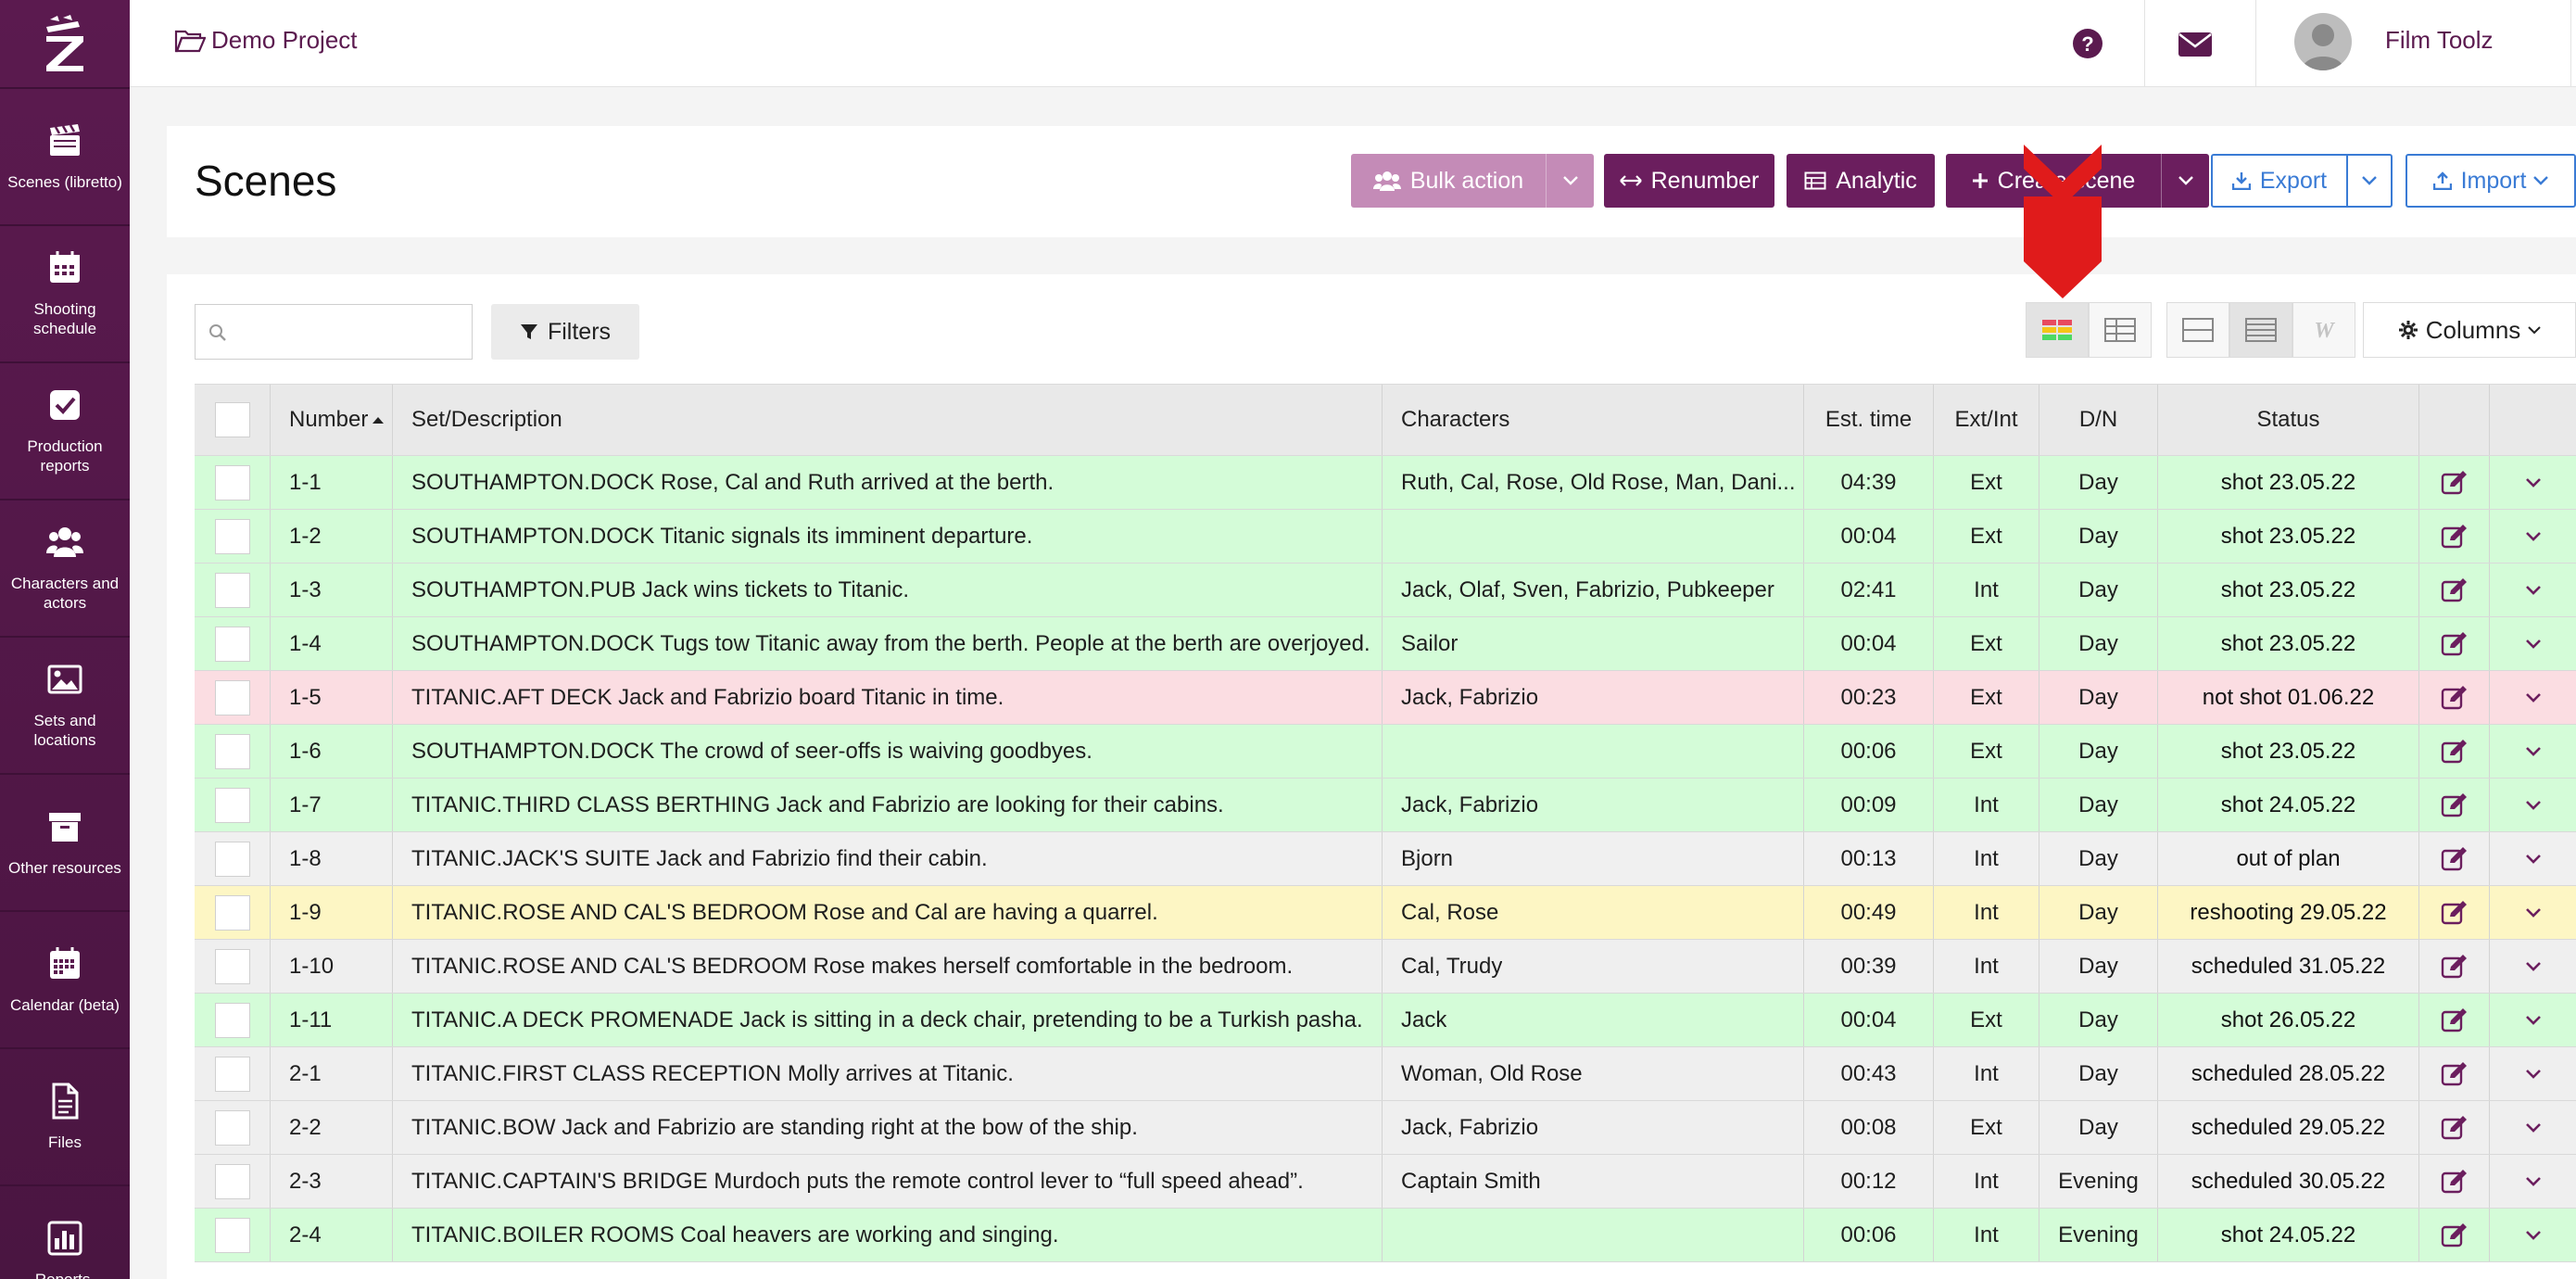 Image resolution: width=2576 pixels, height=1279 pixels. What do you see at coordinates (65, 157) in the screenshot?
I see `sidebar-item-clapperboard: Scenes (libretto)` at bounding box center [65, 157].